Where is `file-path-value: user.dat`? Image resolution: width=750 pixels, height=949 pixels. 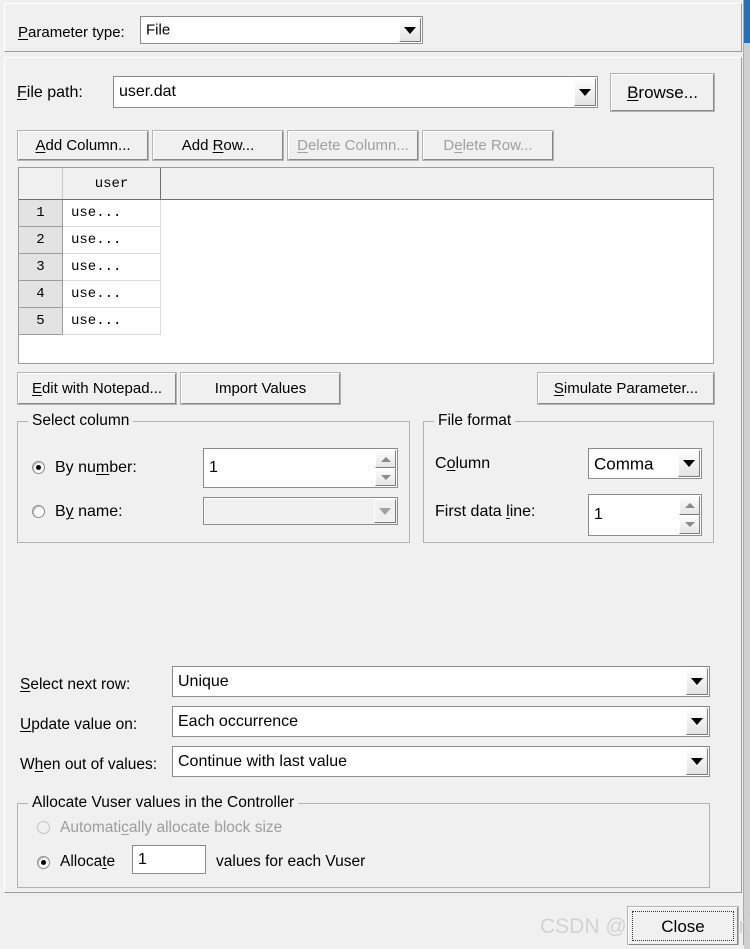
file-path-value: user.dat is located at coordinates (147, 91).